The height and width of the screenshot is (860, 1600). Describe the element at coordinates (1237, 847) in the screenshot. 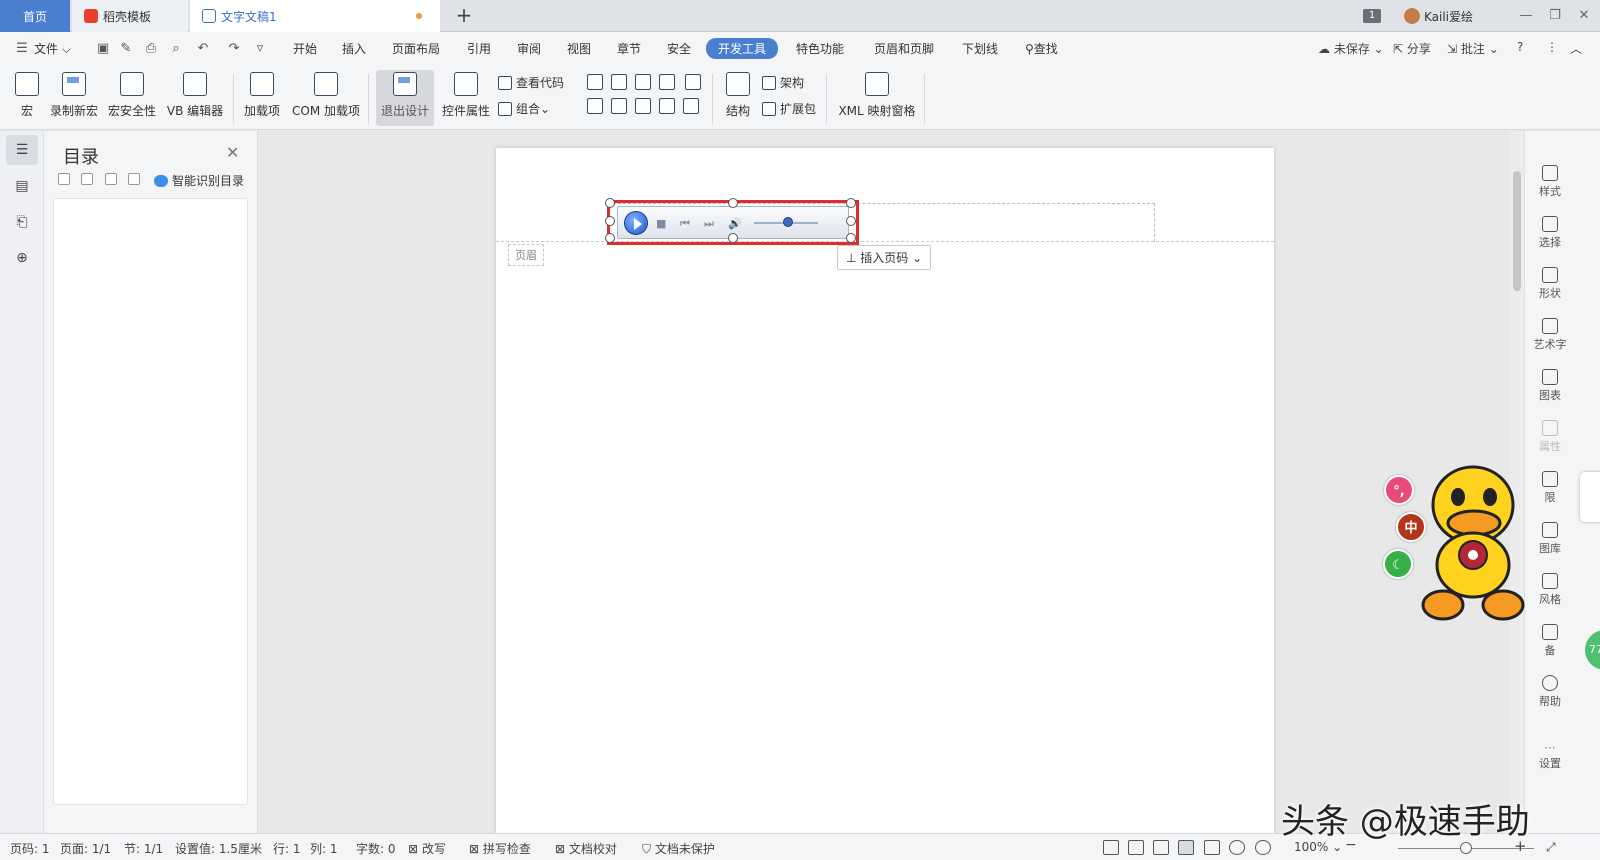

I see `web-view-icon` at that location.